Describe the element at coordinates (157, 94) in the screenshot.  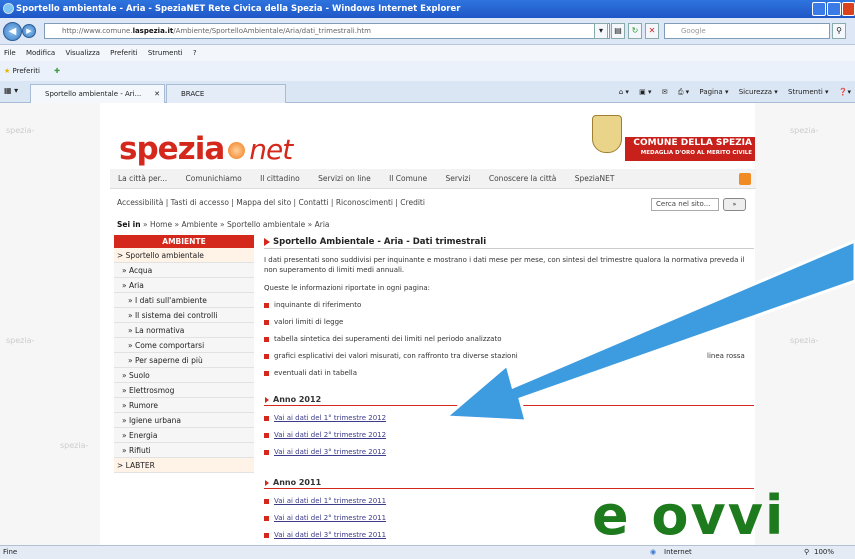
I see `close-tab-icon: ✕` at that location.